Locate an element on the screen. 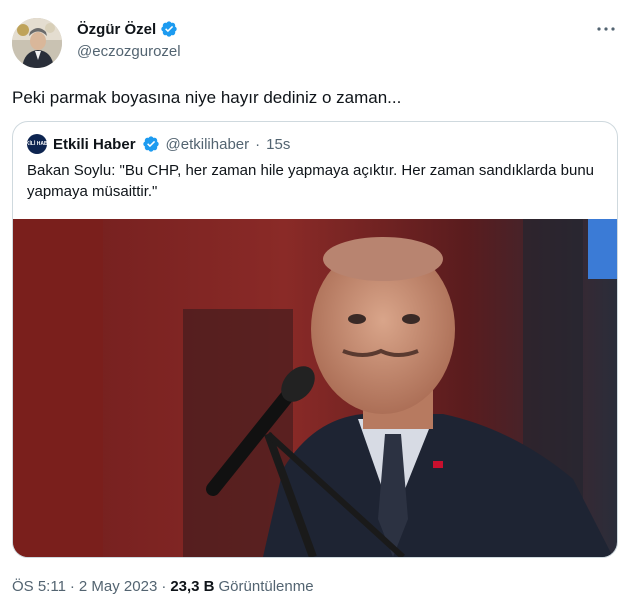 The height and width of the screenshot is (609, 633). author-handle: @eczozgurozel is located at coordinates (129, 51).